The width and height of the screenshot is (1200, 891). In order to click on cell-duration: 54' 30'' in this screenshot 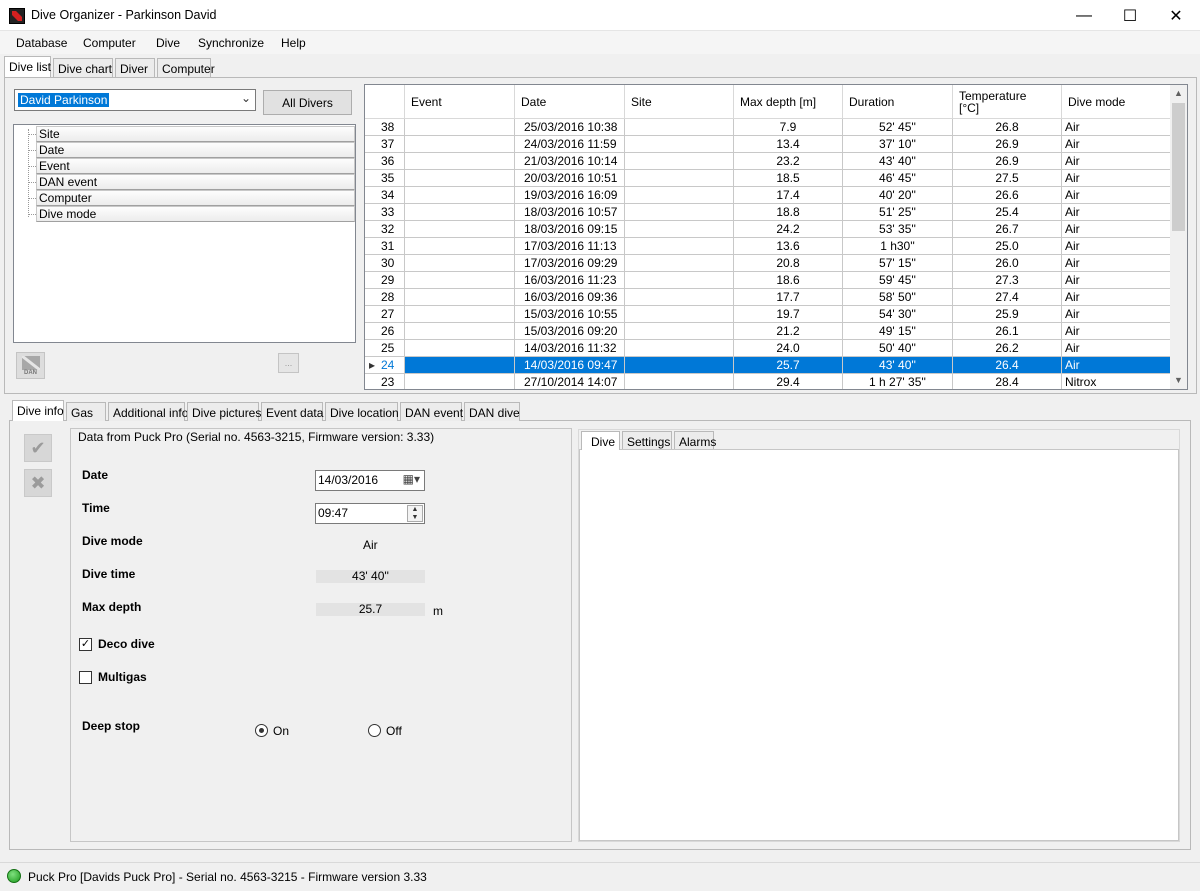, I will do `click(898, 314)`.